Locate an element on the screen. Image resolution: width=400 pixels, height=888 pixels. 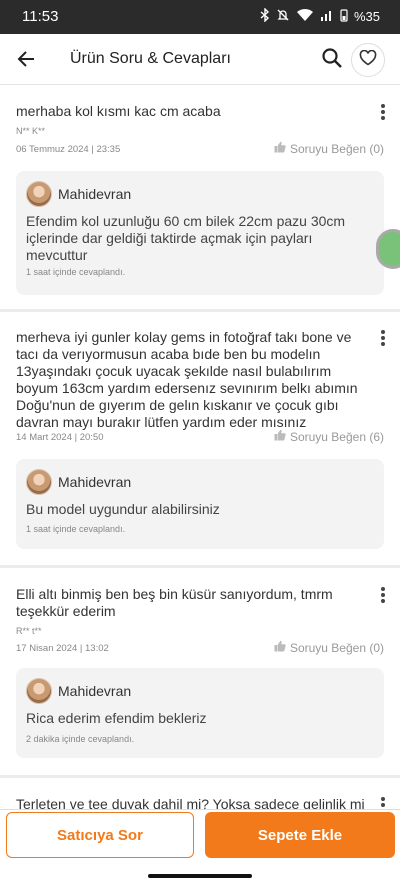
favorite-button is located at coordinates (368, 60).